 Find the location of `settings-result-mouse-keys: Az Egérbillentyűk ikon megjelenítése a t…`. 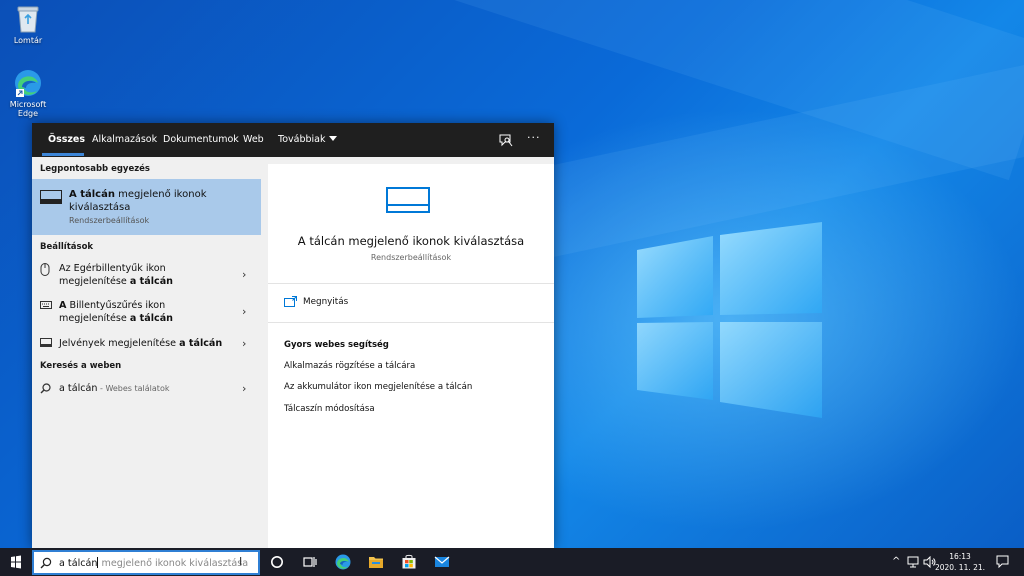

settings-result-mouse-keys: Az Egérbillentyűk ikon megjelenítése a t… is located at coordinates (146, 276).